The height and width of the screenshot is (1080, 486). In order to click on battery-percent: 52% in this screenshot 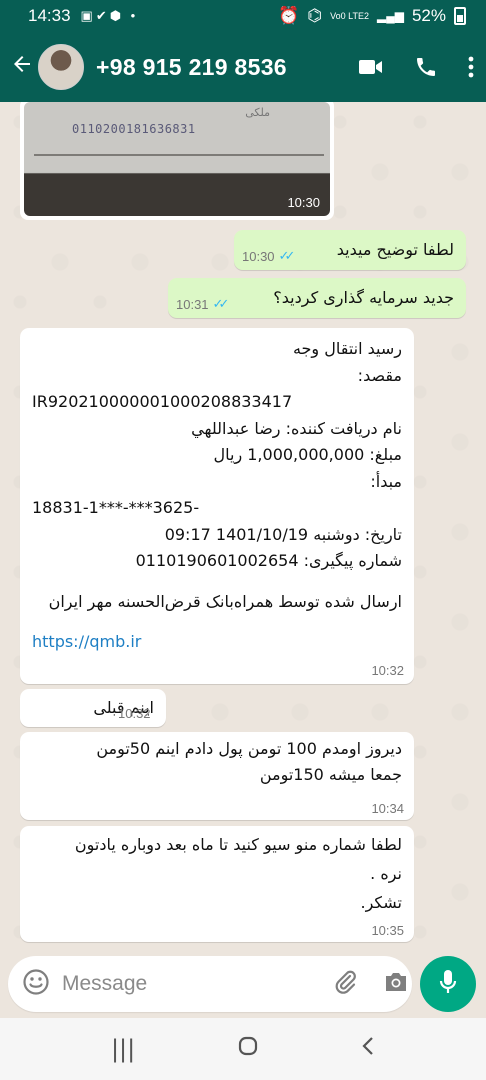, I will do `click(428, 15)`.